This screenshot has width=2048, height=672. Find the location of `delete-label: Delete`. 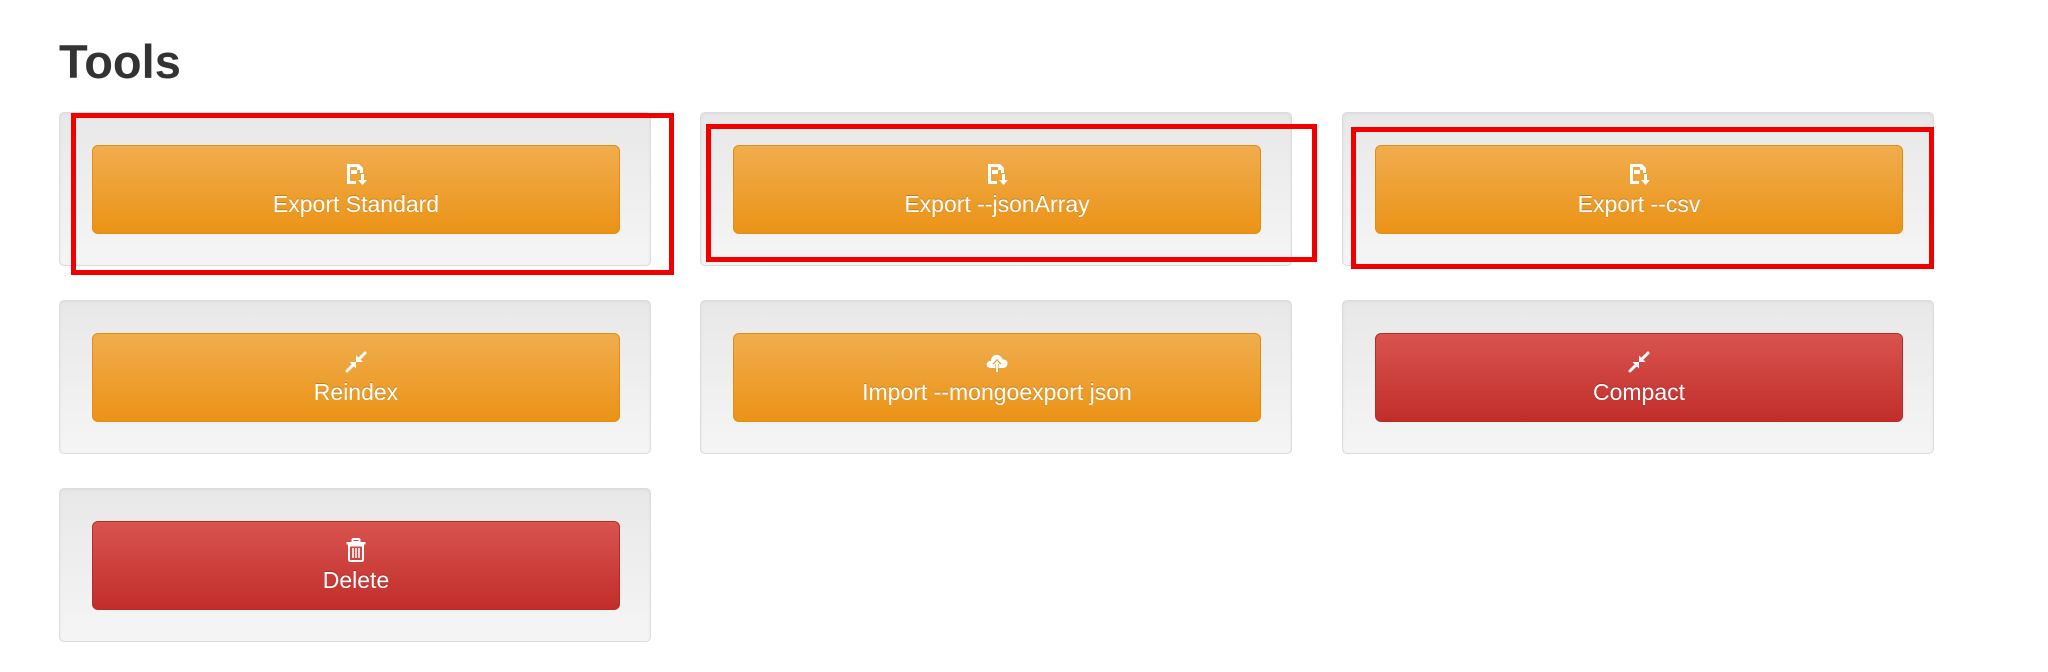

delete-label: Delete is located at coordinates (356, 580).